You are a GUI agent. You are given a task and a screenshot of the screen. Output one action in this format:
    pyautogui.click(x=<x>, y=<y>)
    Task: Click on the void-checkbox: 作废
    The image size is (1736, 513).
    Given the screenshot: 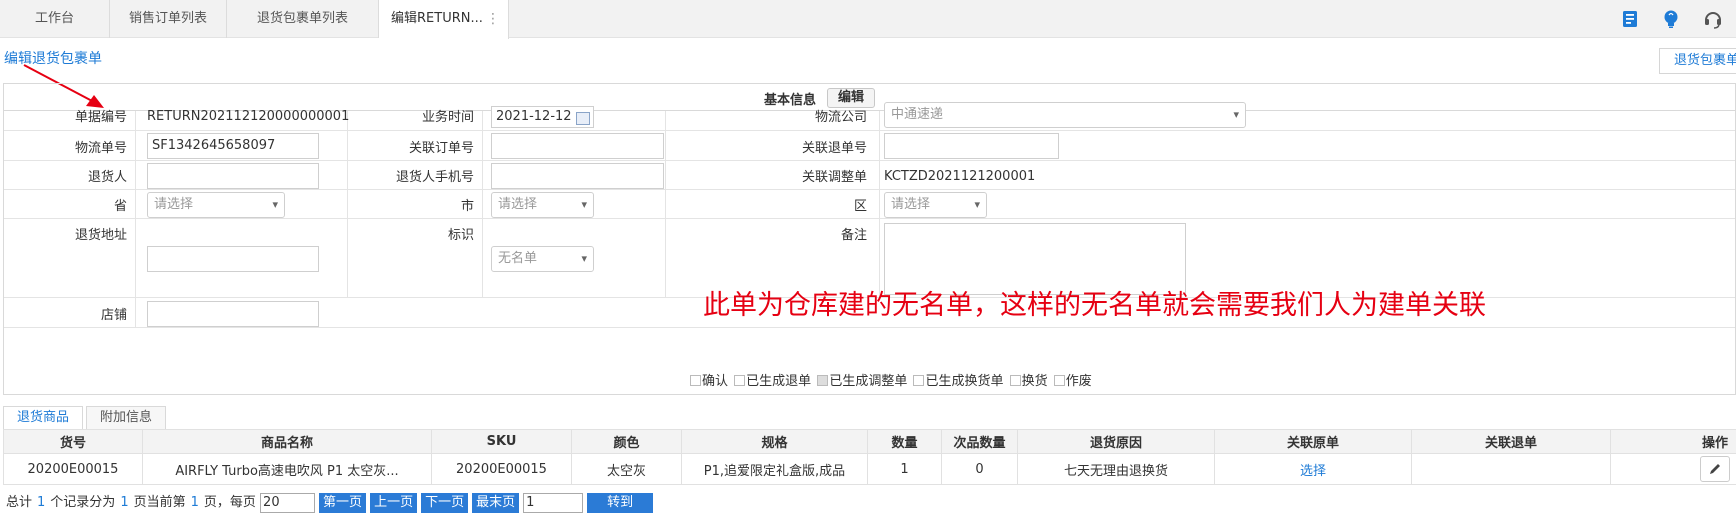 What is the action you would take?
    pyautogui.click(x=1072, y=381)
    